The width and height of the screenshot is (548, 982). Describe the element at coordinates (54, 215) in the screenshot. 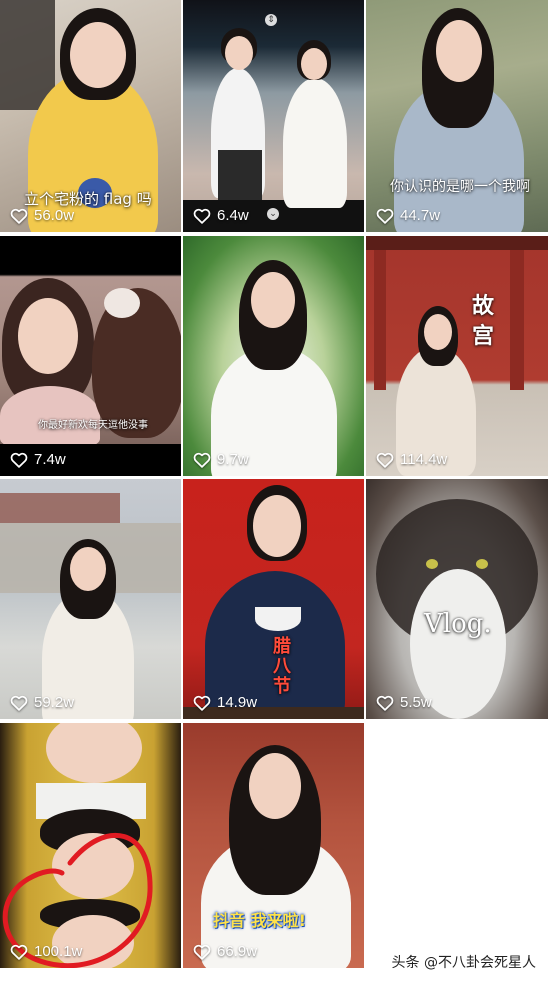

I see `like-count-text: 56.0w` at that location.